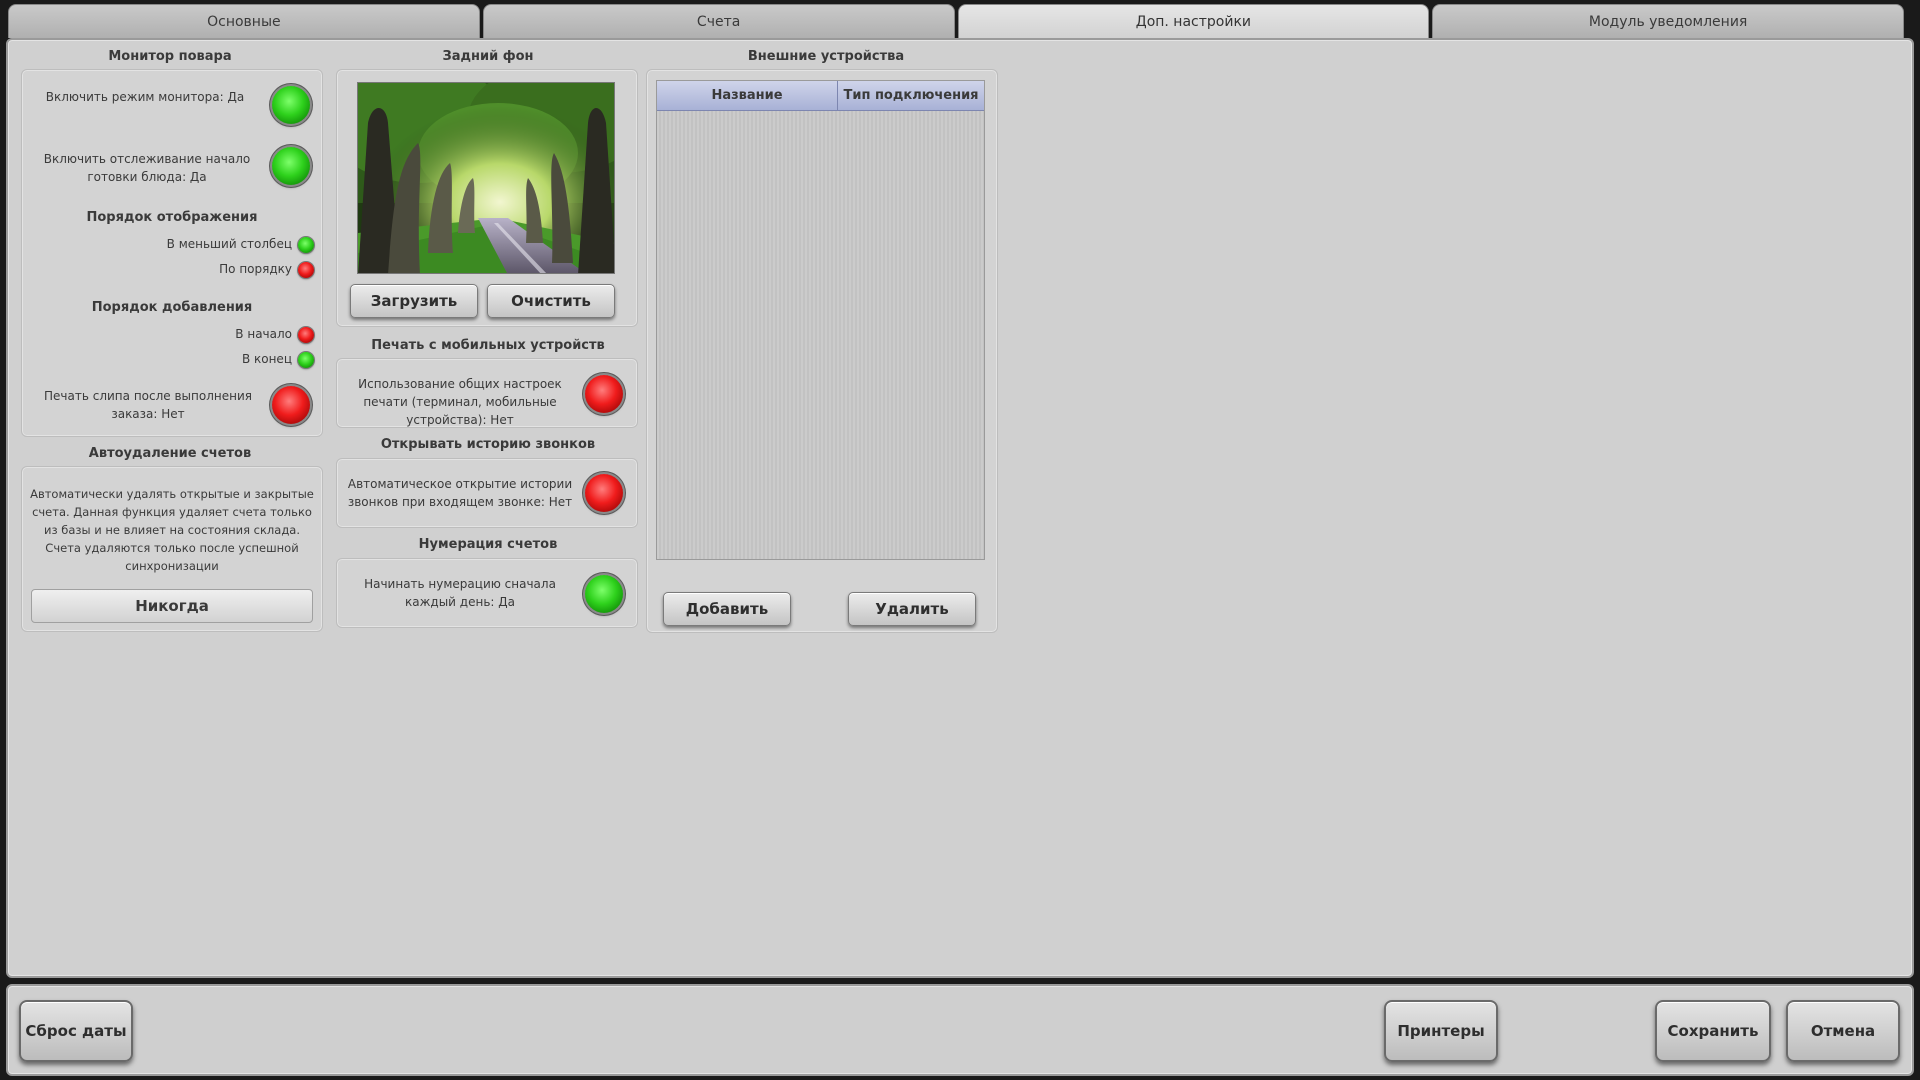  I want to click on add-order-option-label: В начало, so click(263, 334).